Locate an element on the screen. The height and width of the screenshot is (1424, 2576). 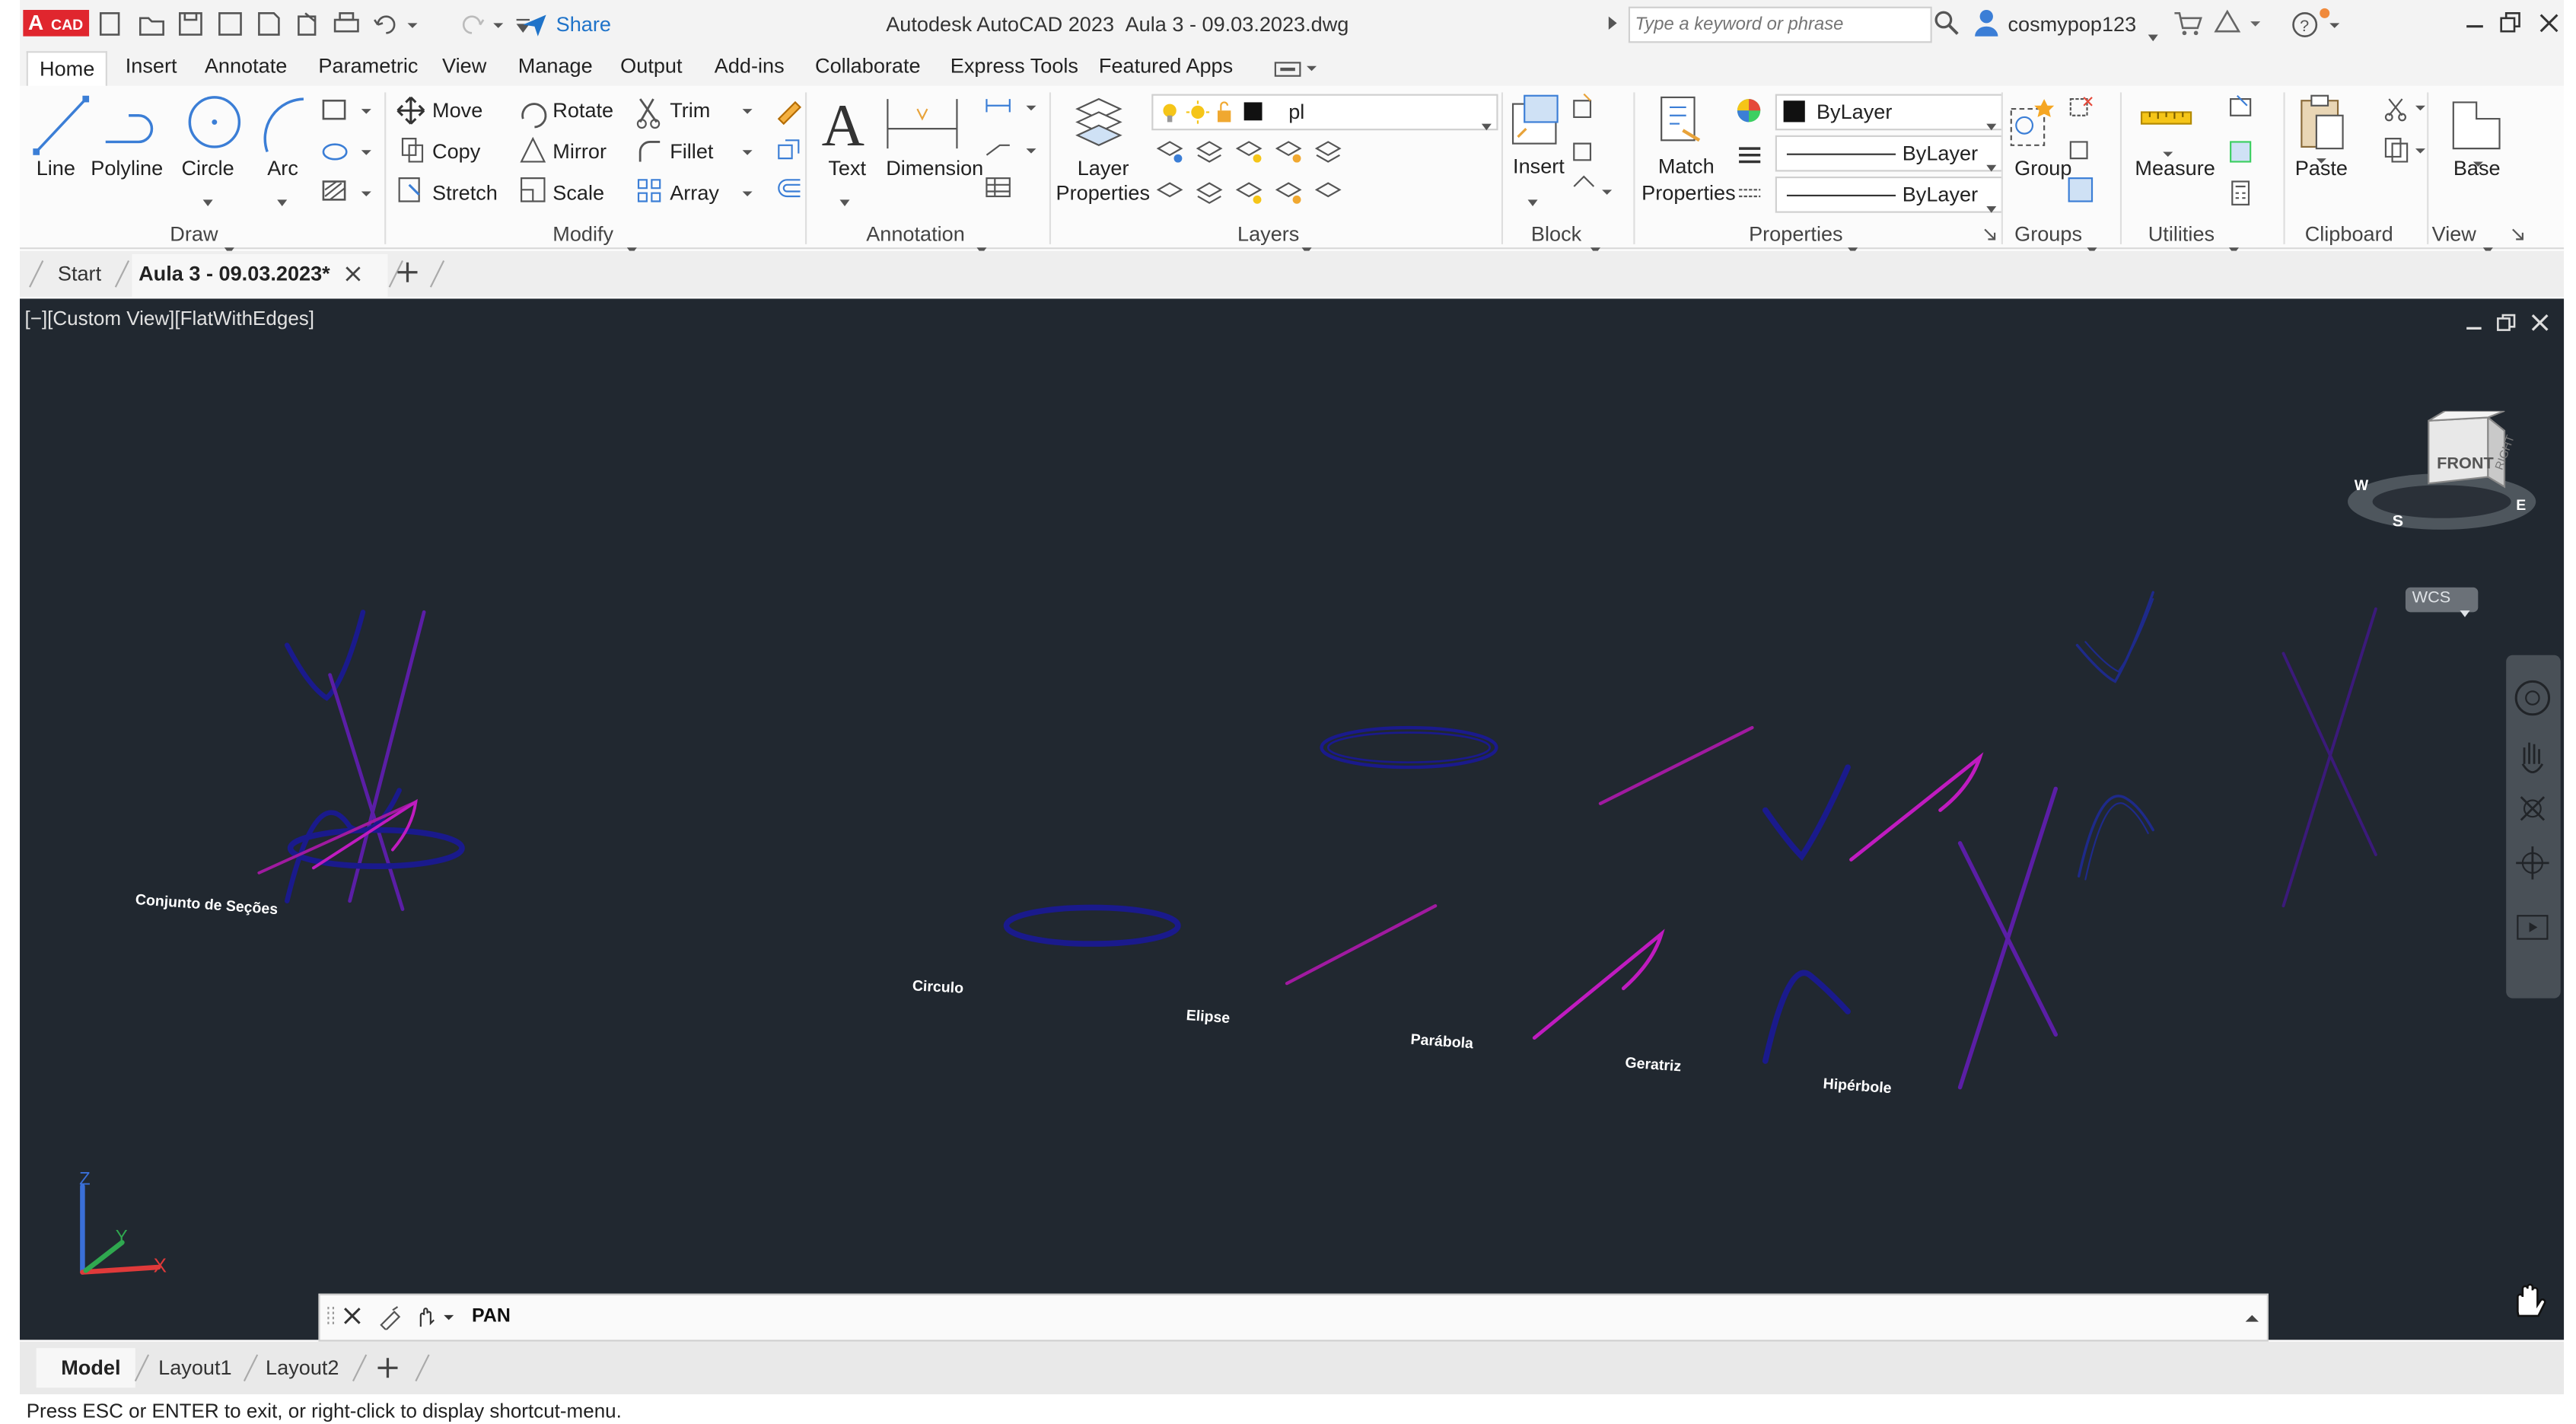
properties-dialog-launcher-icon is located at coordinates (1990, 234).